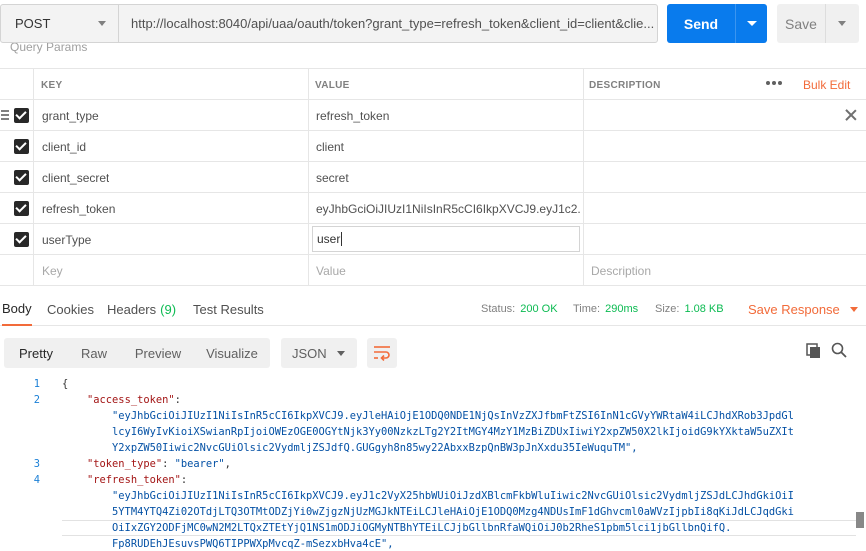 Image resolution: width=866 pixels, height=551 pixels. Describe the element at coordinates (774, 83) in the screenshot. I see `more-options-icon` at that location.